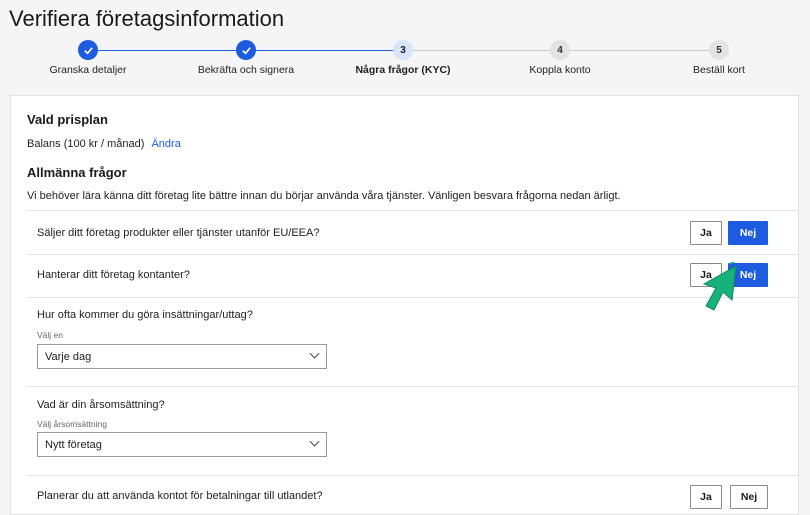 This screenshot has width=810, height=515. Describe the element at coordinates (113, 275) in the screenshot. I see `question-label: Hanterar ditt företag kontanter?` at that location.